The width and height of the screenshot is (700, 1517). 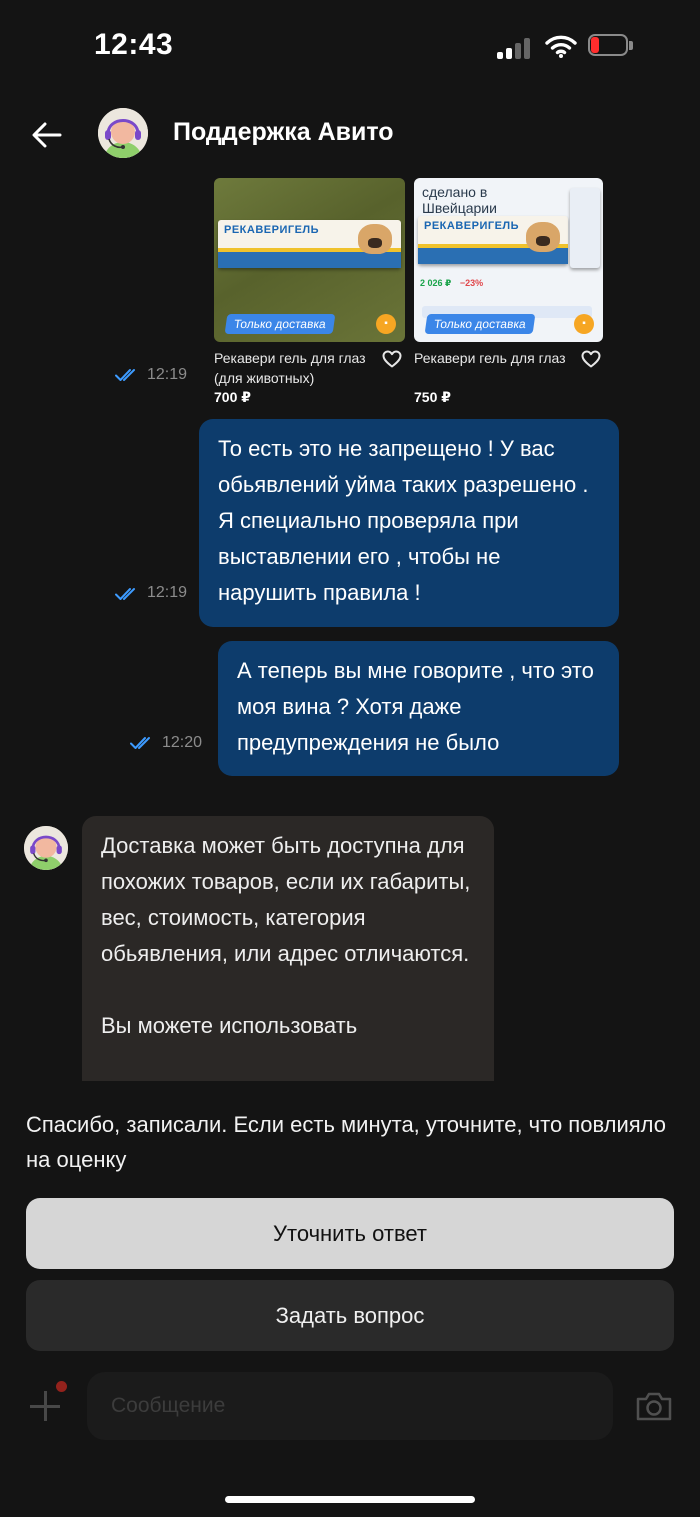 I want to click on incoming-paragraph: Вы можете использовать, so click(x=229, y=1025).